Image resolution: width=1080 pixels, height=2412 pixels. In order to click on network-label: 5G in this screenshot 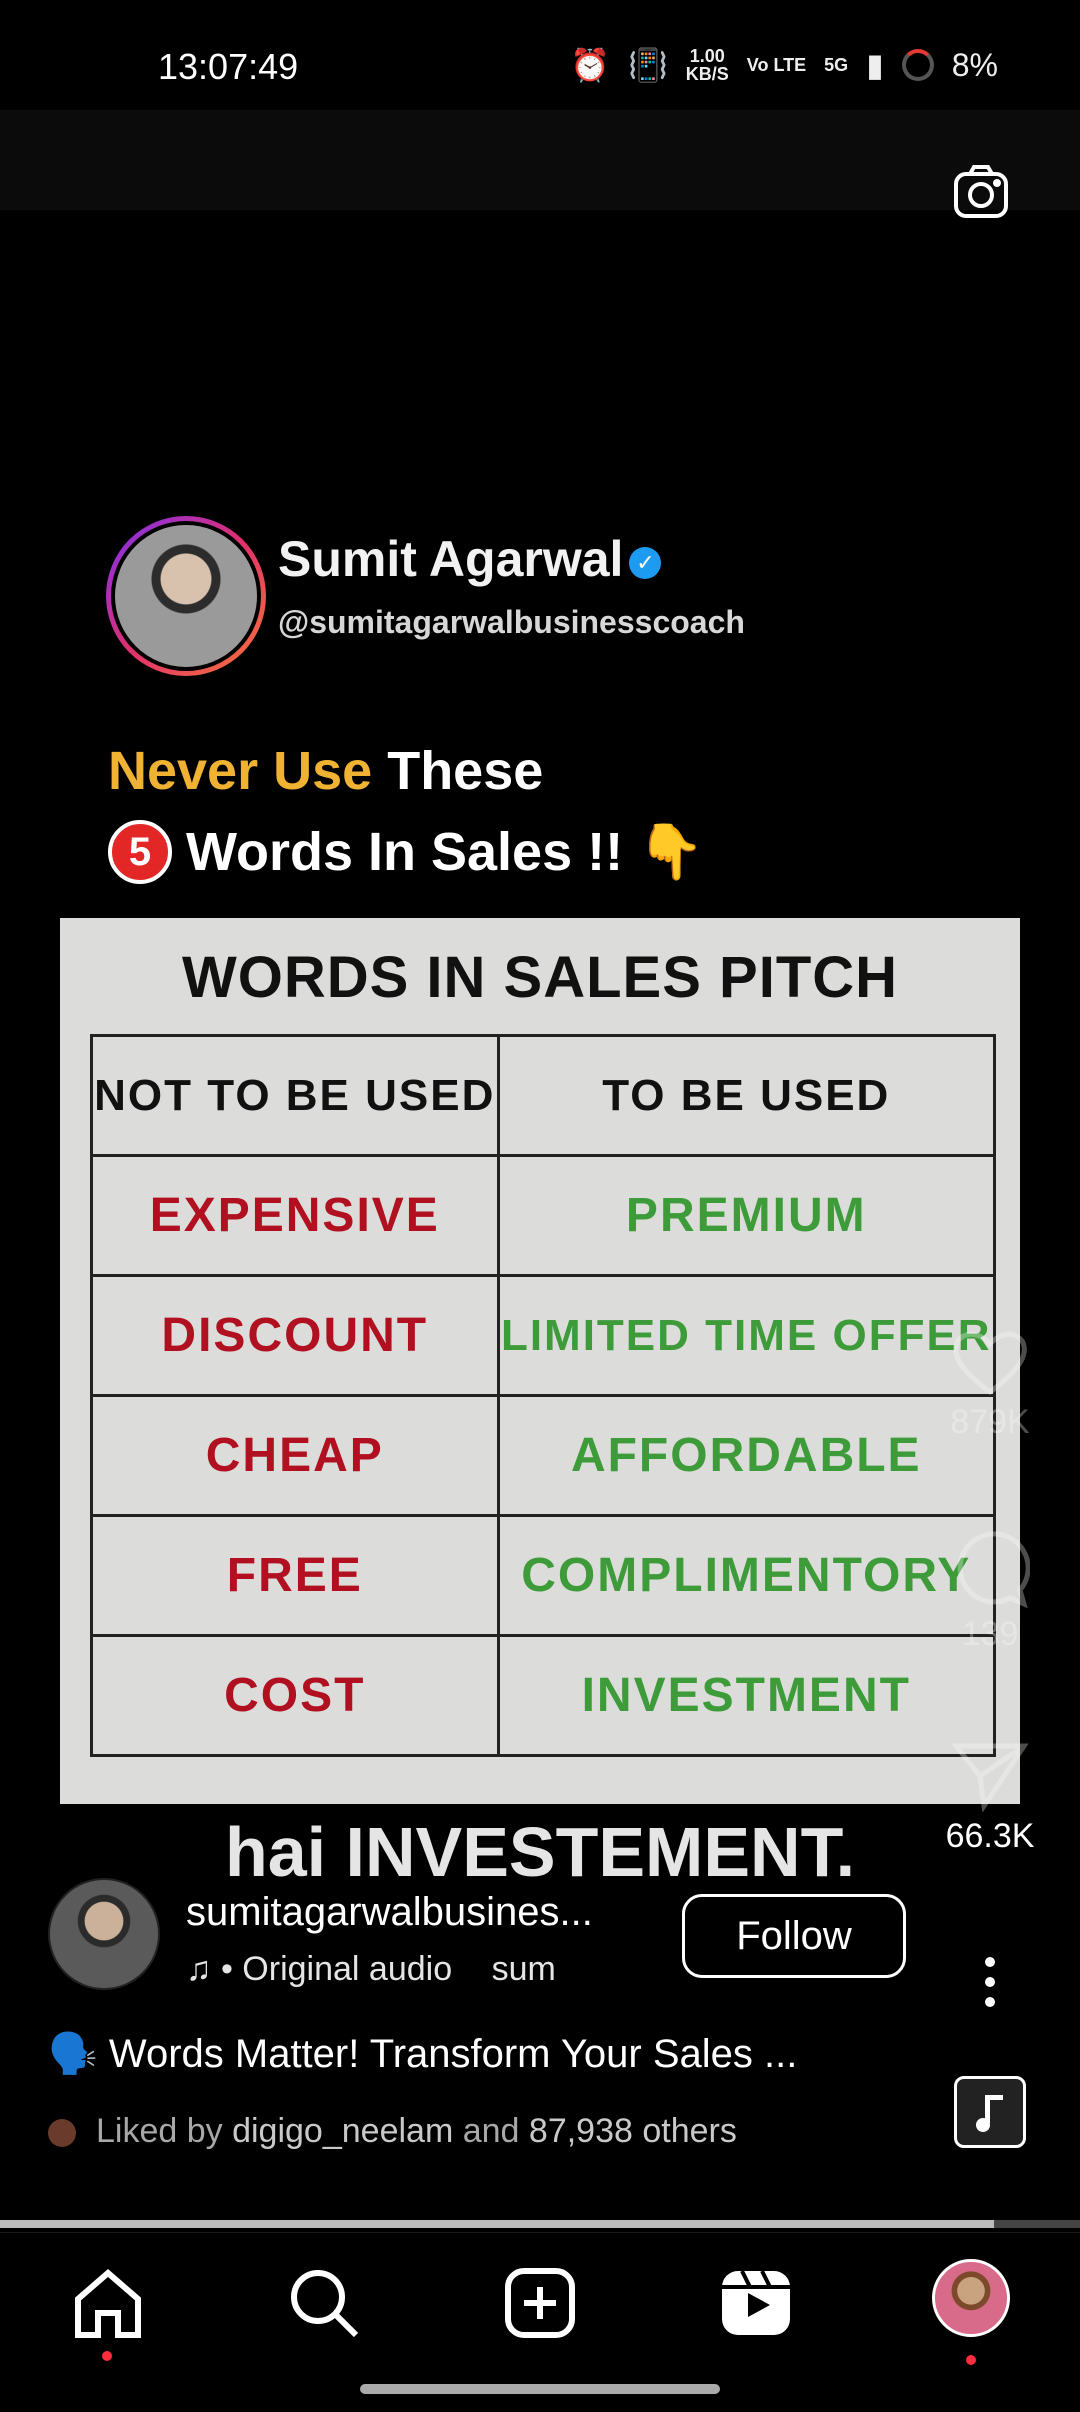, I will do `click(836, 65)`.